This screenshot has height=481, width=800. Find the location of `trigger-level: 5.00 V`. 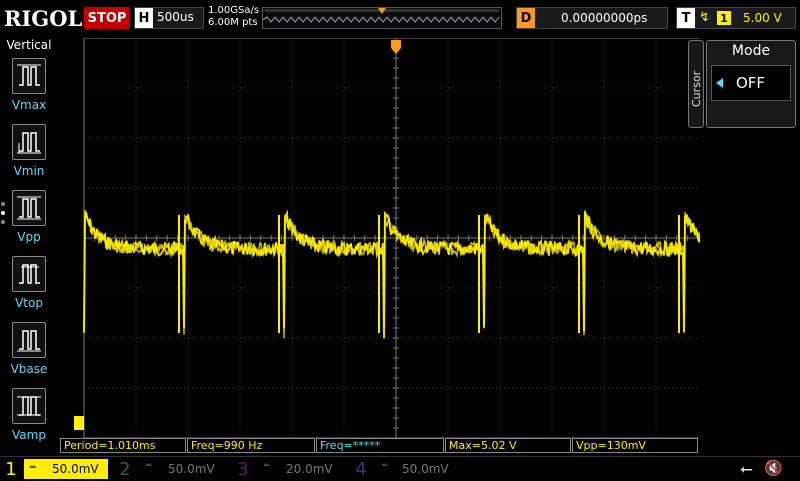

trigger-level: 5.00 V is located at coordinates (762, 18).